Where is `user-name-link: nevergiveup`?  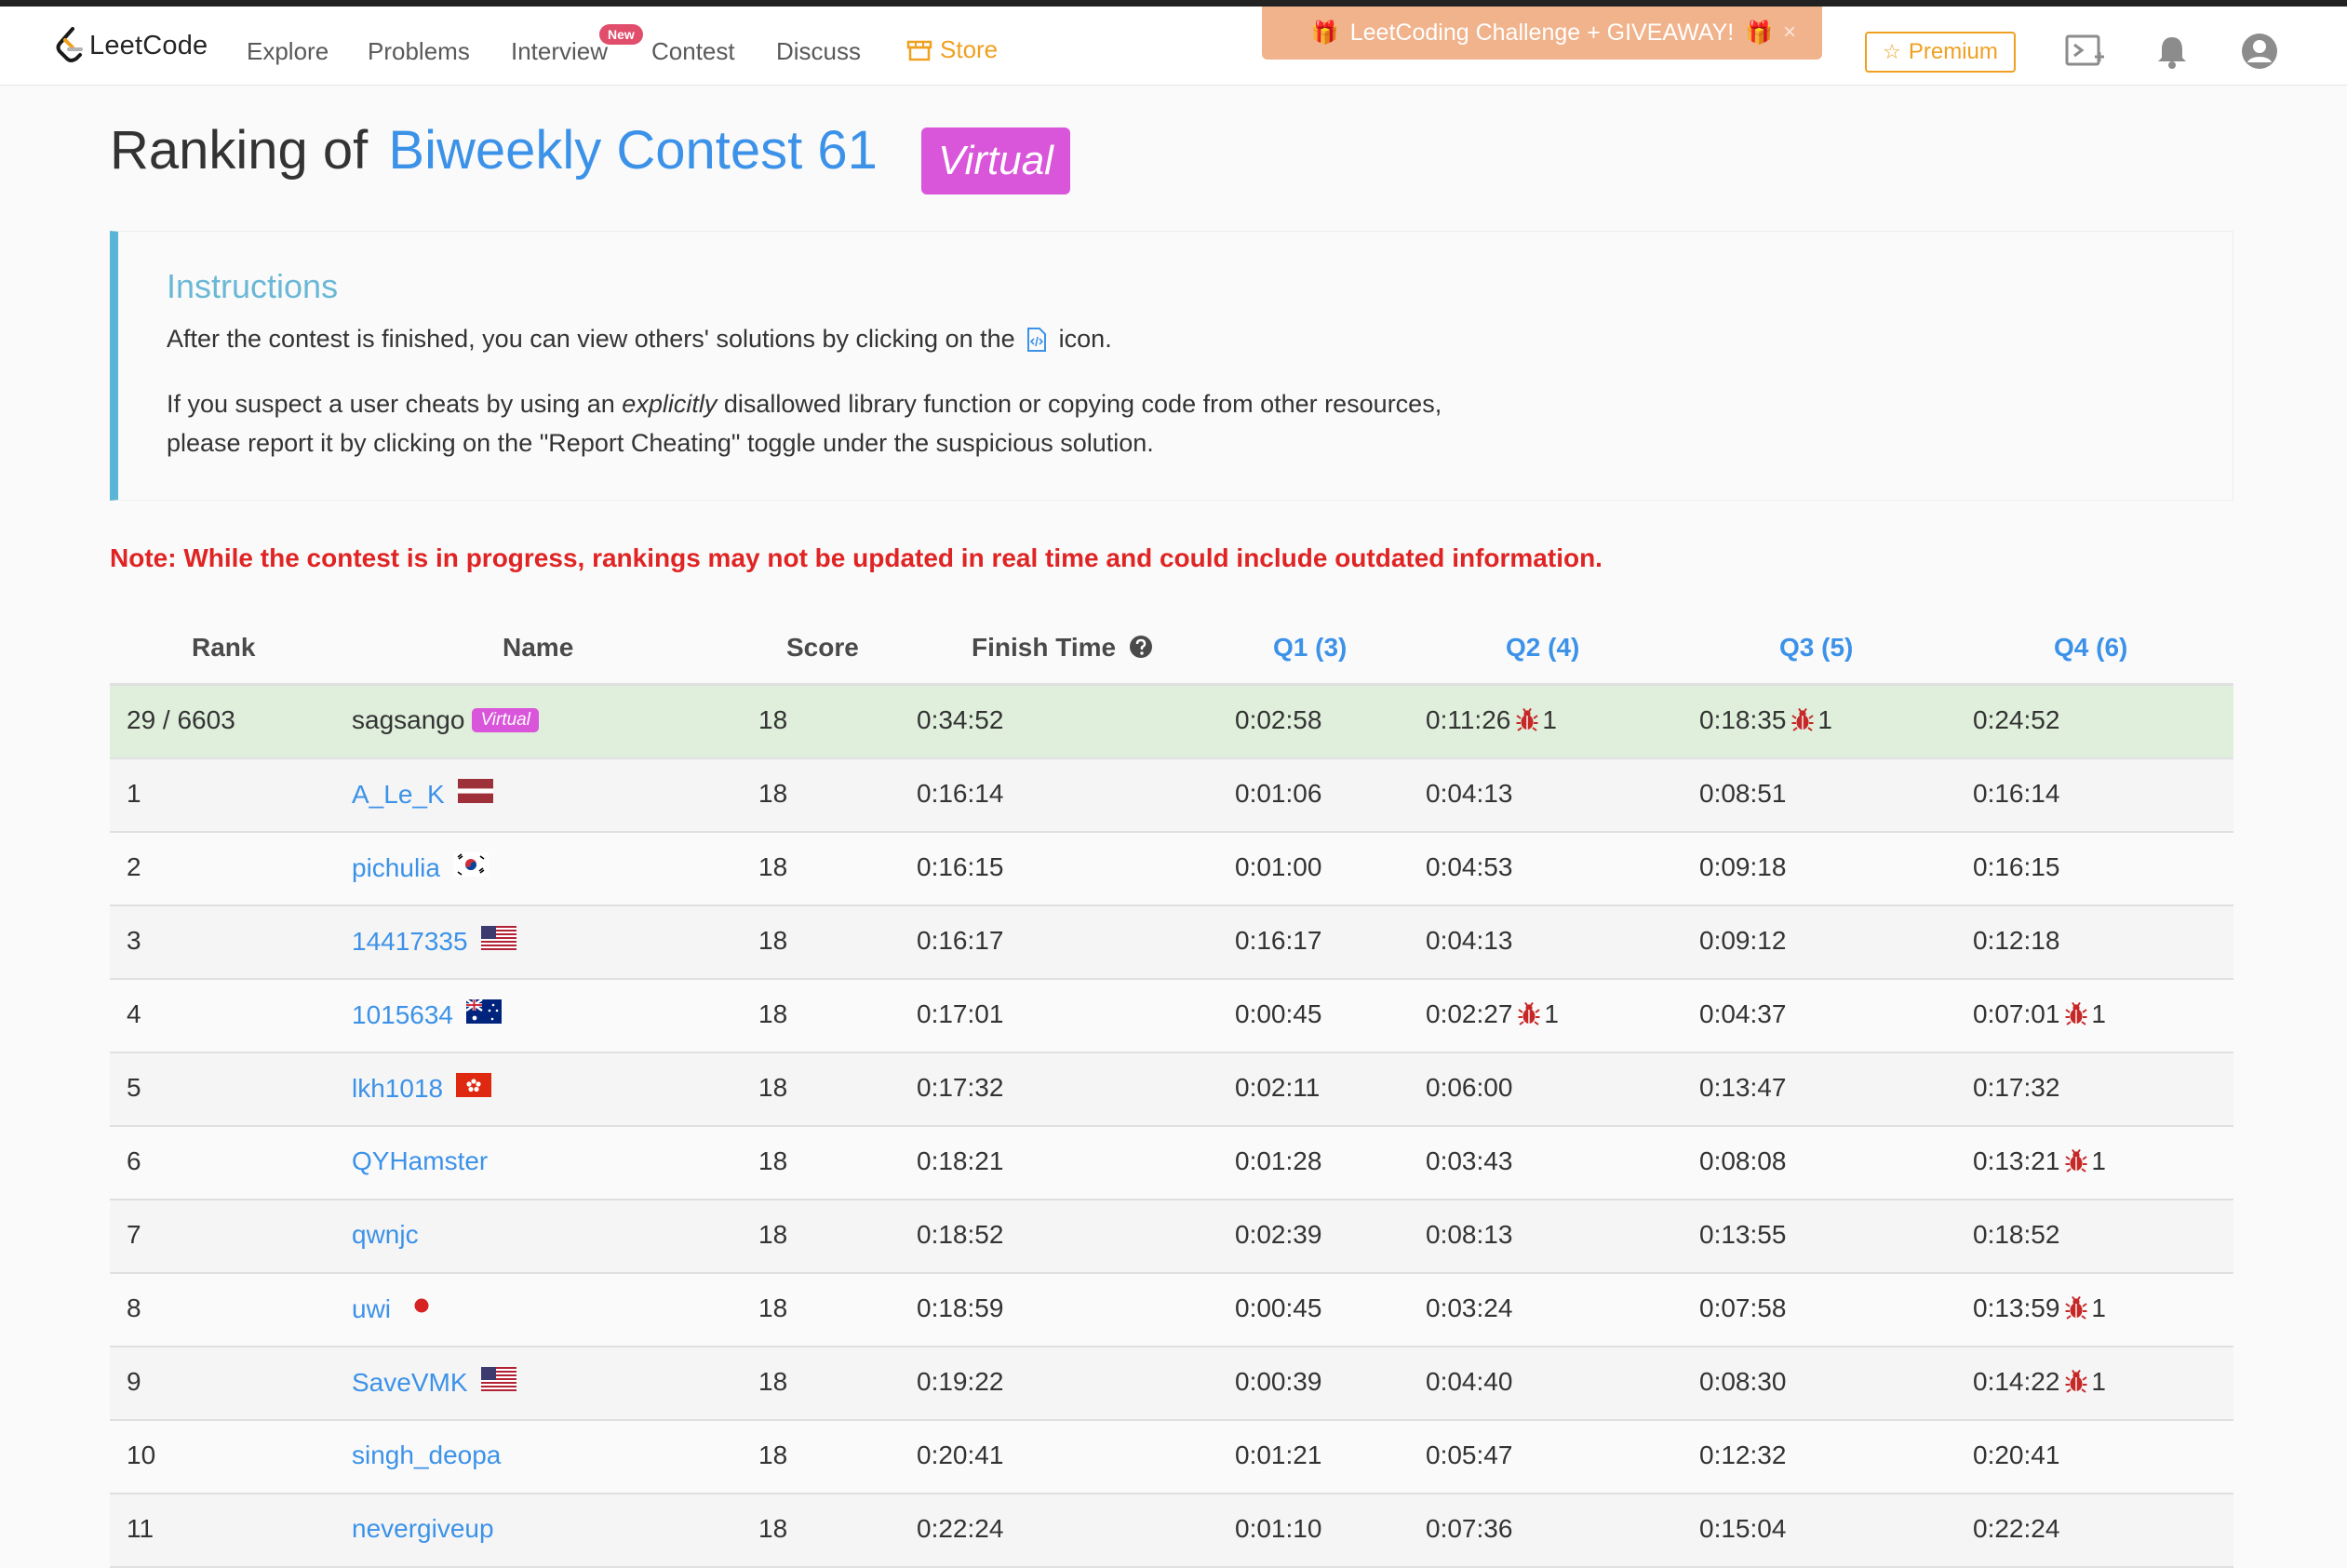 user-name-link: nevergiveup is located at coordinates (423, 1529).